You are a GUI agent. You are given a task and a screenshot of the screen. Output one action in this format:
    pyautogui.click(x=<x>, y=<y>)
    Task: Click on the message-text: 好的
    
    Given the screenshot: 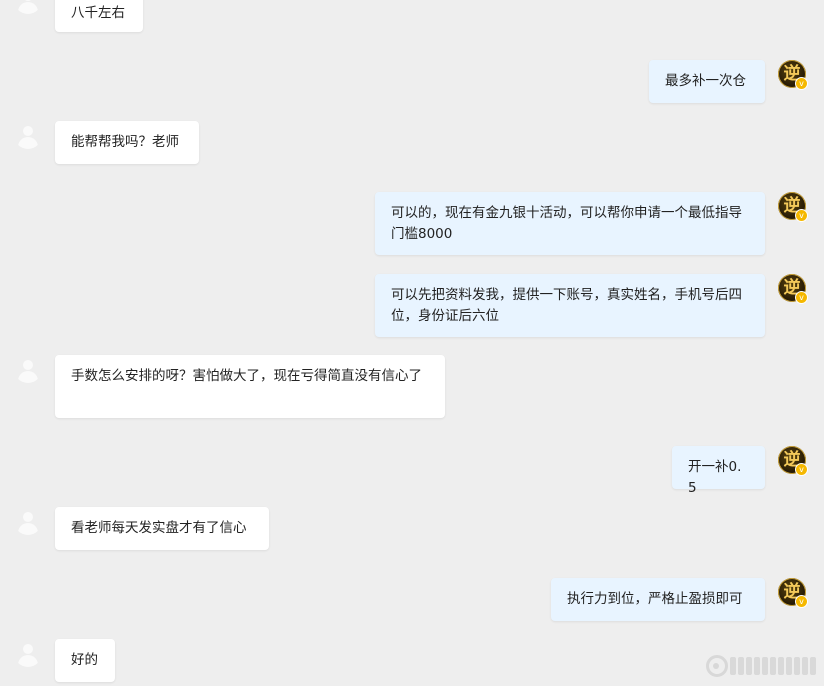 What is the action you would take?
    pyautogui.click(x=84, y=660)
    